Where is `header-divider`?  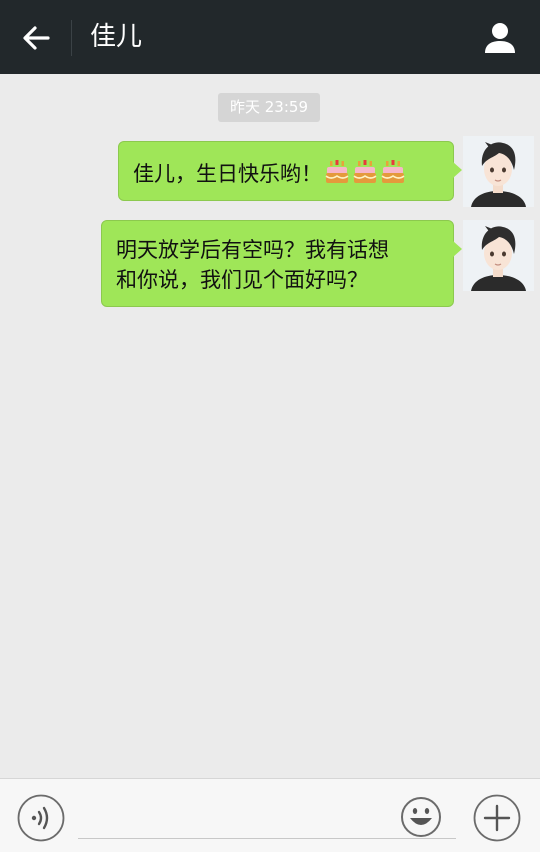
header-divider is located at coordinates (71, 38).